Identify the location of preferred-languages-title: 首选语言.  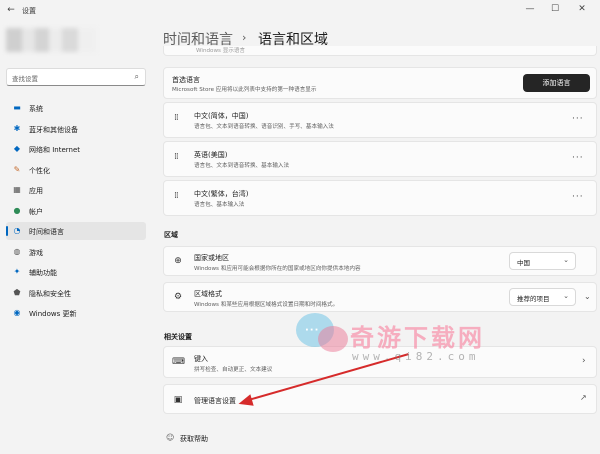
(186, 80).